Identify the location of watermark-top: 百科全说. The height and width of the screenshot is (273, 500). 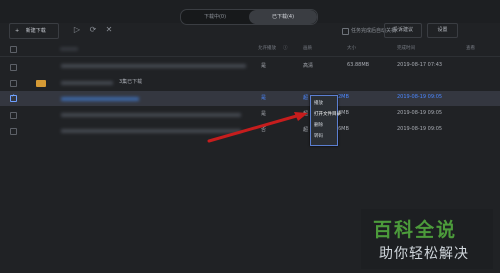
(415, 230).